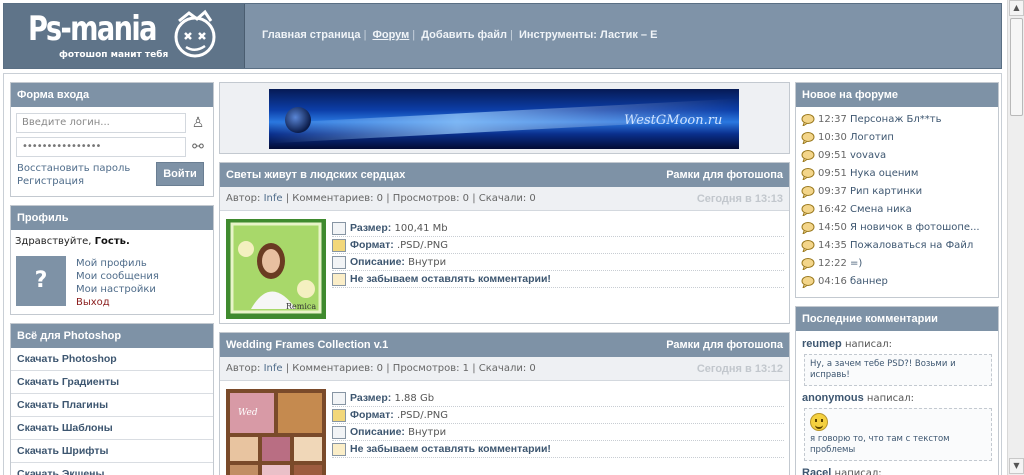  Describe the element at coordinates (248, 413) in the screenshot. I see `svg-text: Wed` at that location.